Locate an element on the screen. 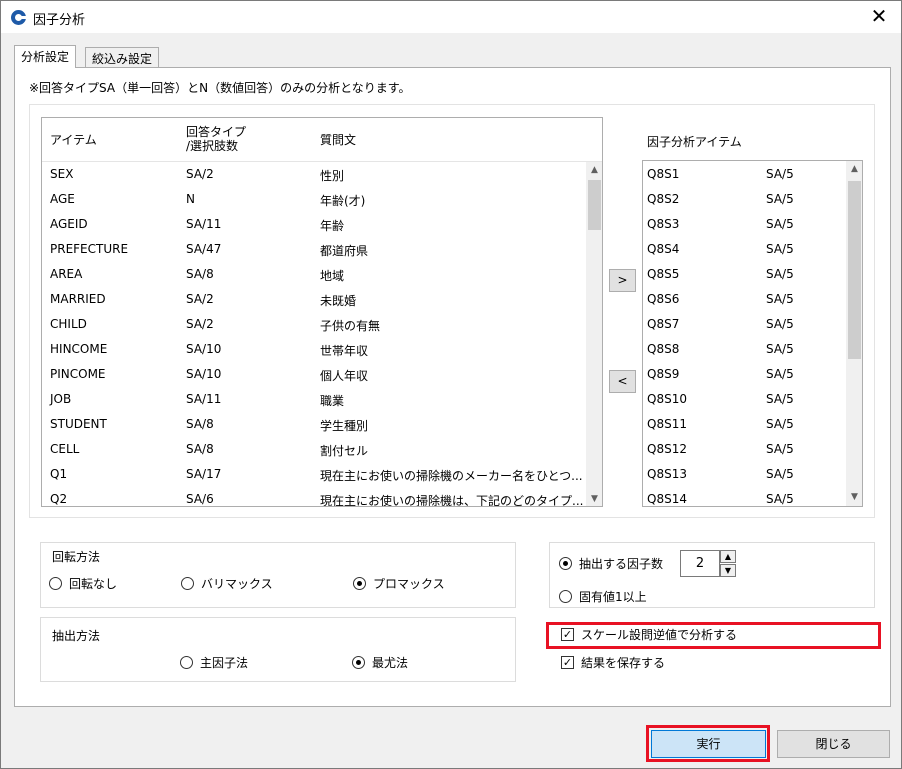 Image resolution: width=902 pixels, height=769 pixels. target-list-scrollbar: ▲ ▼ is located at coordinates (854, 333).